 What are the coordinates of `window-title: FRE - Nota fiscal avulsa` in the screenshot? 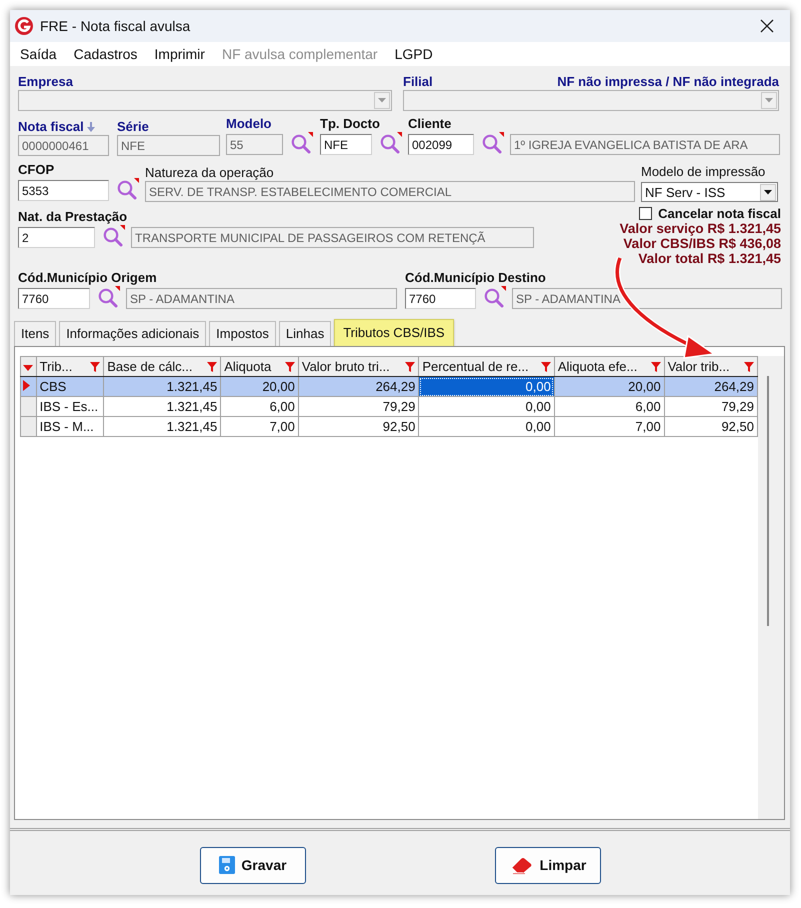 It's located at (115, 26).